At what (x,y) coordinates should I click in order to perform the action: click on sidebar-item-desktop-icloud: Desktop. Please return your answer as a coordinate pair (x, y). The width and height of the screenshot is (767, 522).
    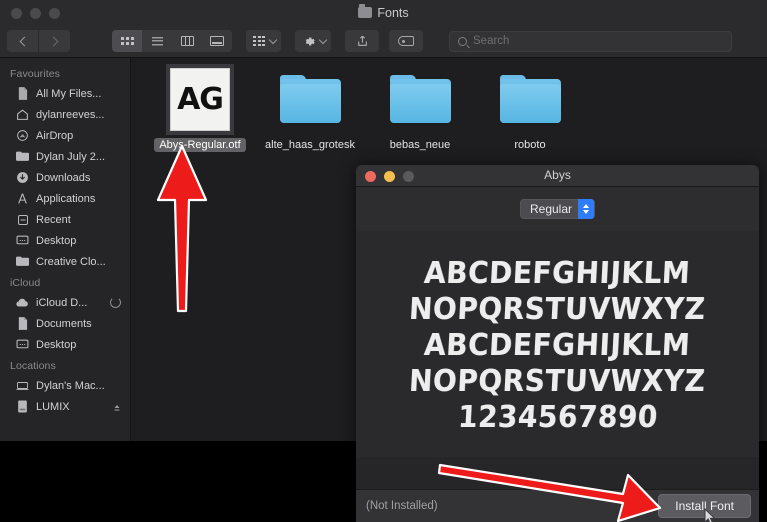
    Looking at the image, I should click on (65, 344).